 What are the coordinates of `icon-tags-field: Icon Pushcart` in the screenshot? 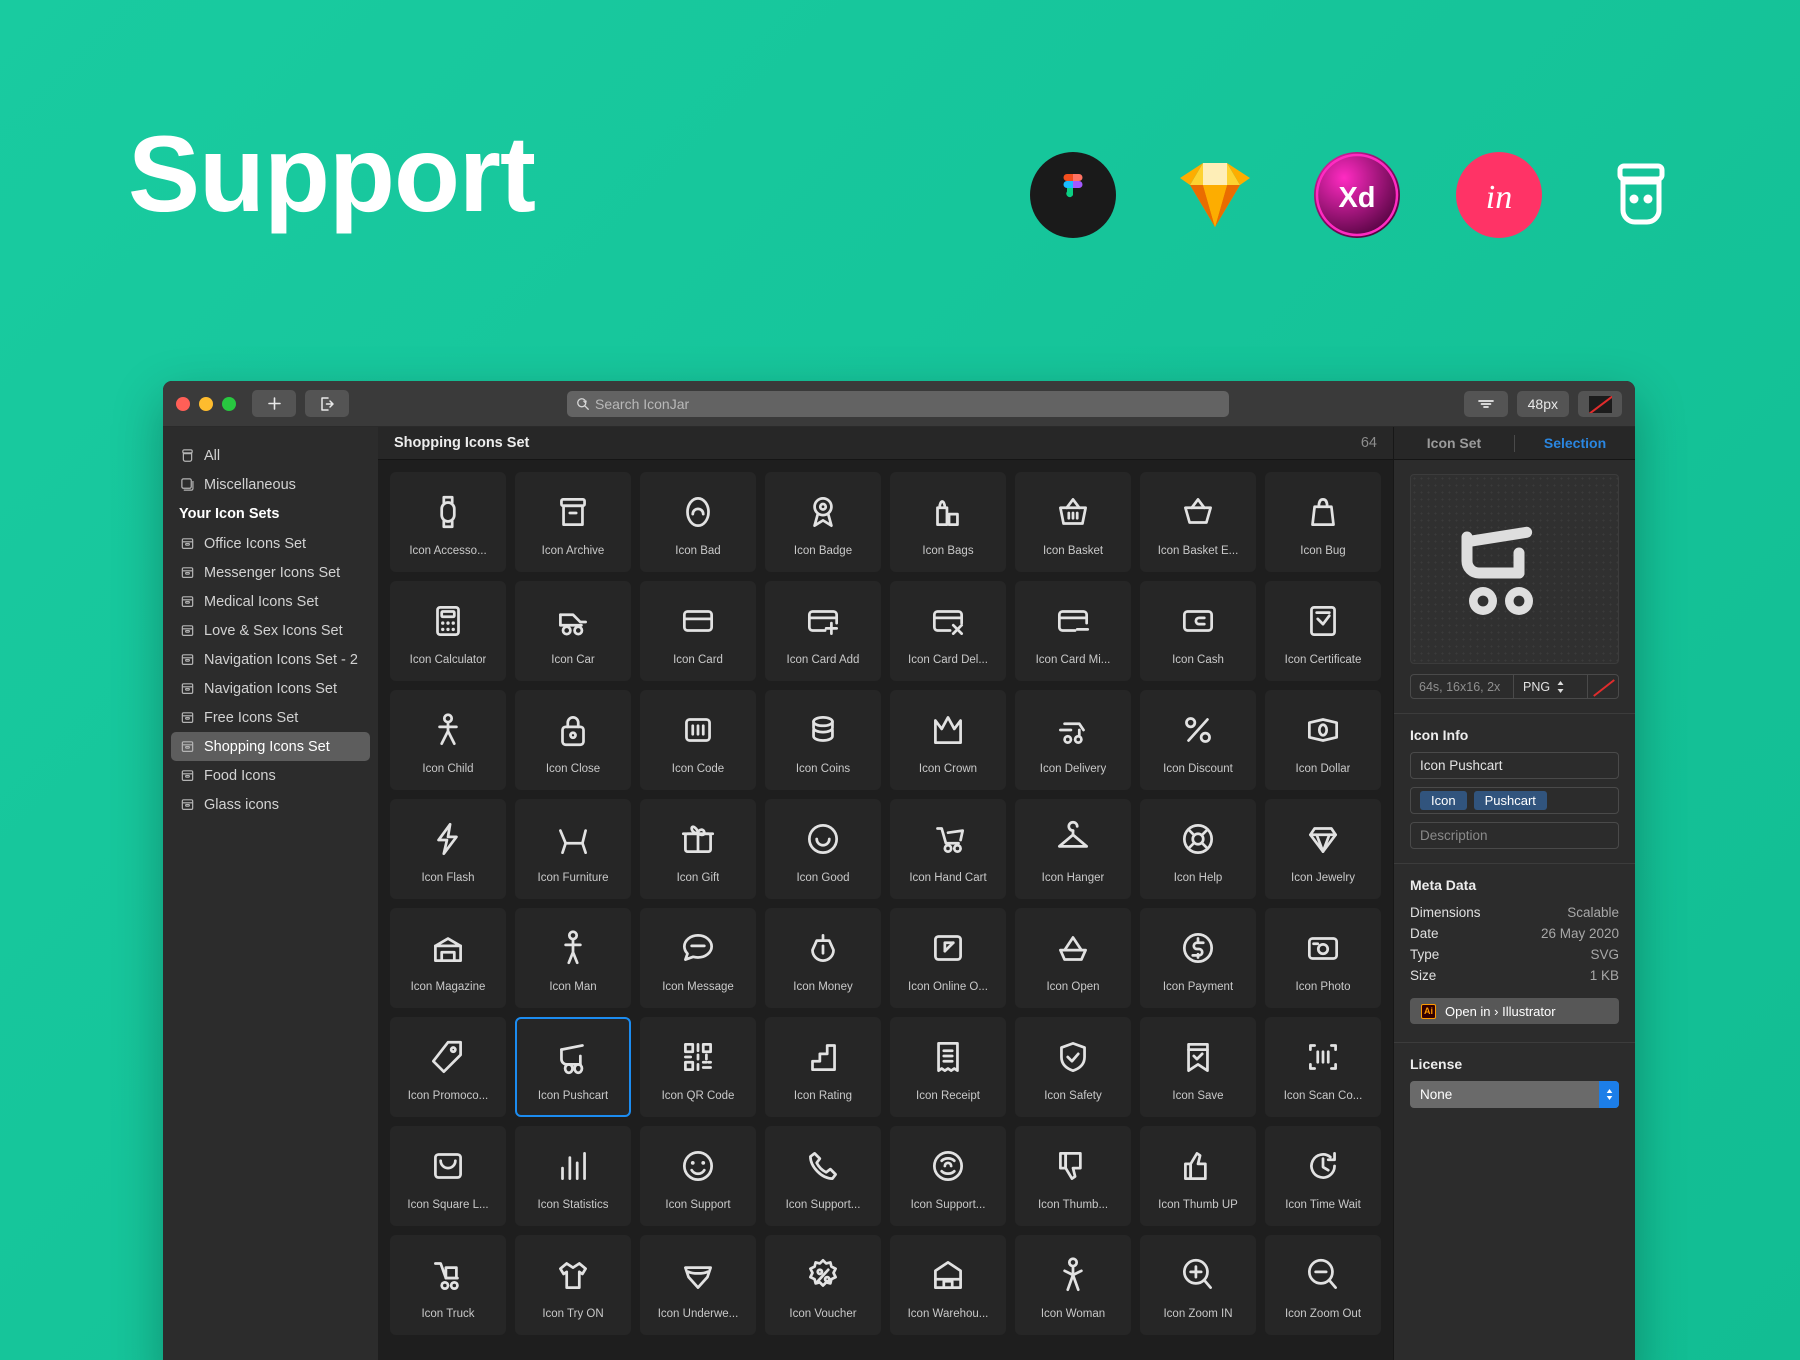 It's located at (1514, 800).